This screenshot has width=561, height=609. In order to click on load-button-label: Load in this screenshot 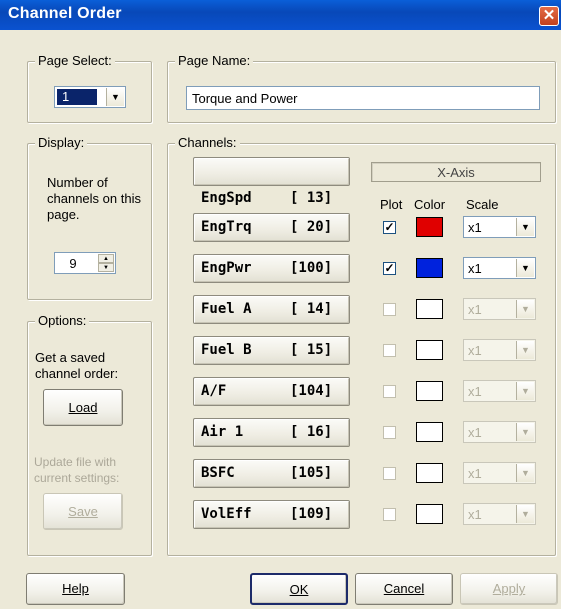, I will do `click(83, 407)`.